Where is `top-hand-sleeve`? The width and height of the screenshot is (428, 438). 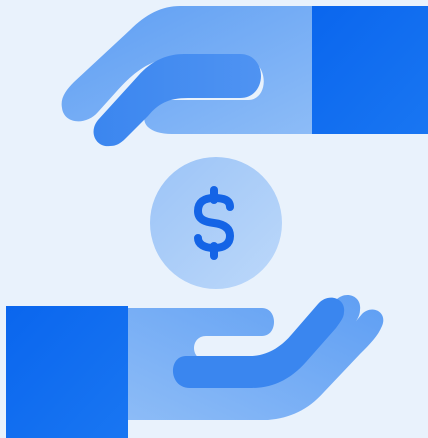 top-hand-sleeve is located at coordinates (370, 70).